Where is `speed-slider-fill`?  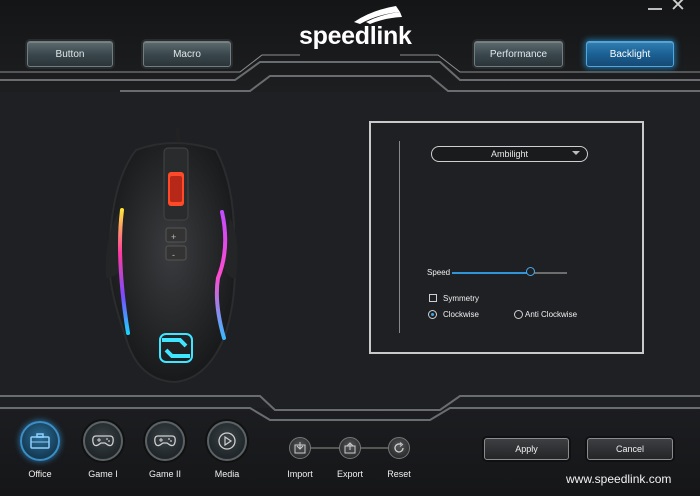 speed-slider-fill is located at coordinates (491, 273).